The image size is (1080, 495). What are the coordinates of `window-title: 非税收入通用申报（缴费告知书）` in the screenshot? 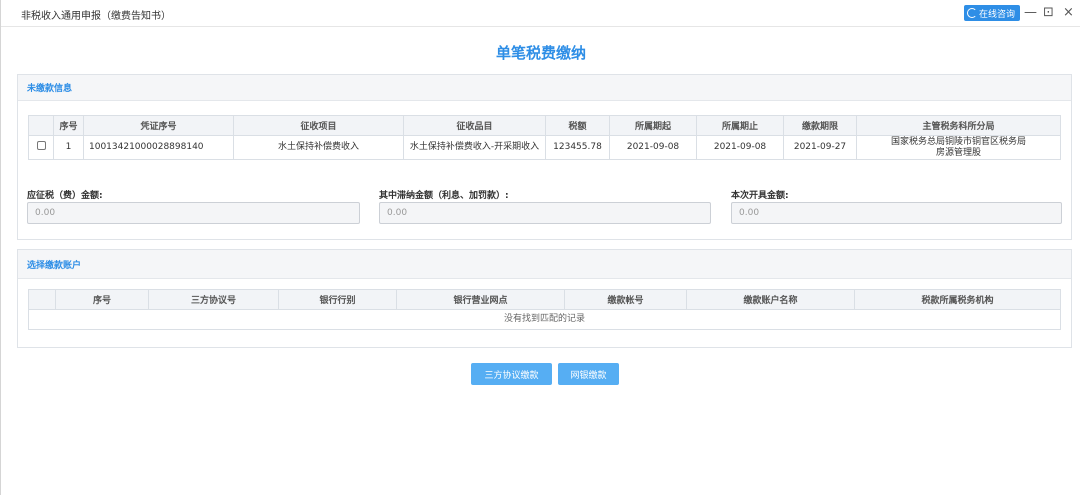 It's located at (96, 16).